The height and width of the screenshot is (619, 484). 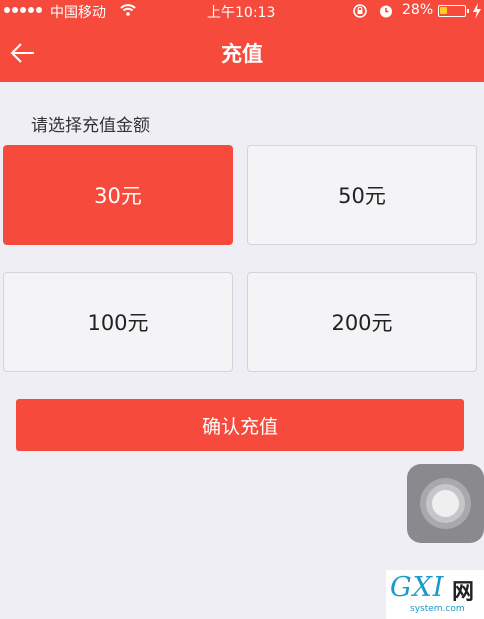 I want to click on status-time: 上午10:13, so click(x=241, y=13).